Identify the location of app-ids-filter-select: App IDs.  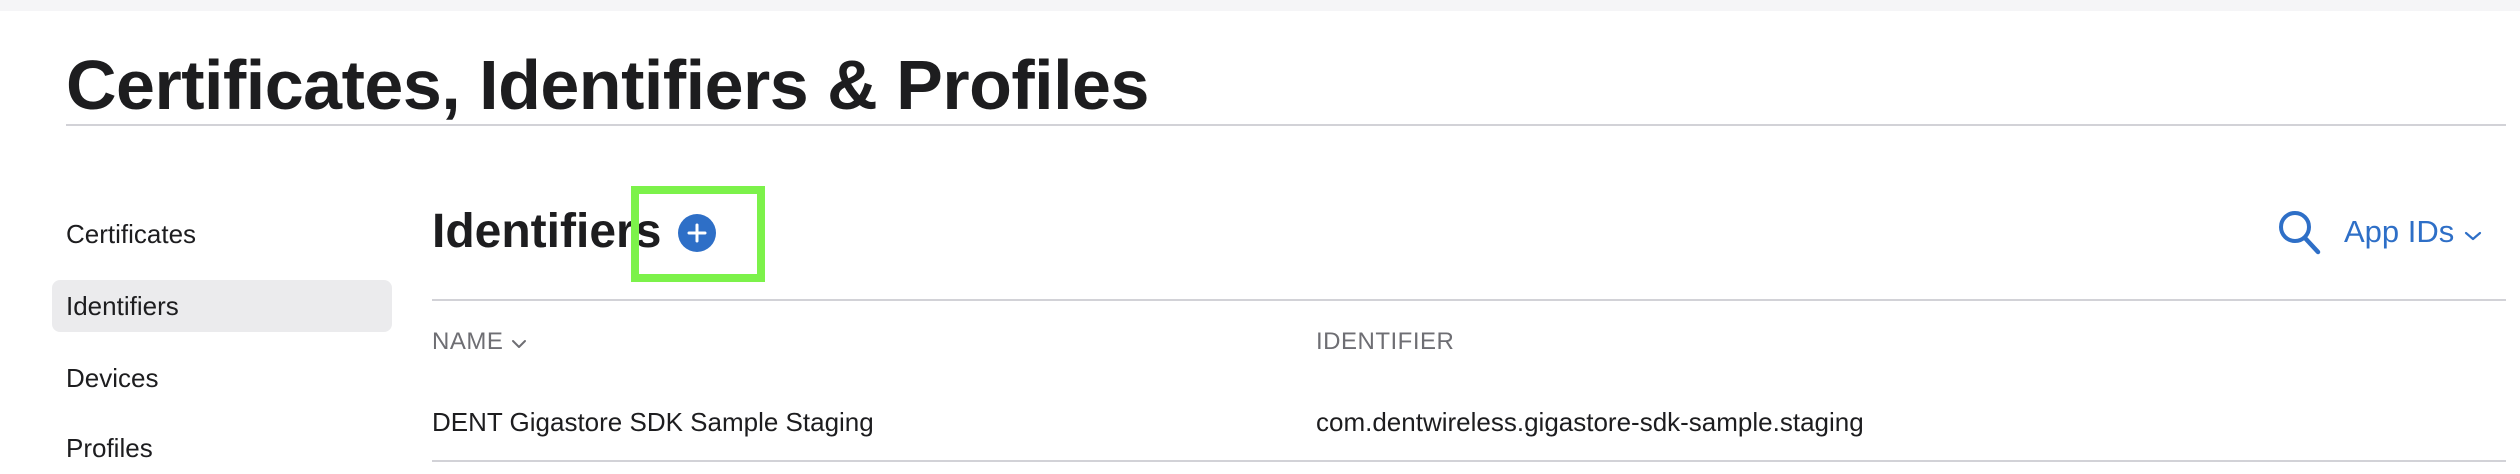
(2413, 232).